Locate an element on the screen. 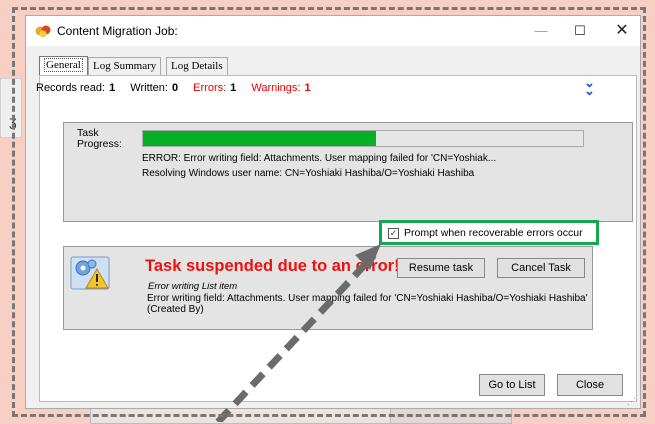 The width and height of the screenshot is (655, 424). records-read-value: 1 is located at coordinates (112, 88).